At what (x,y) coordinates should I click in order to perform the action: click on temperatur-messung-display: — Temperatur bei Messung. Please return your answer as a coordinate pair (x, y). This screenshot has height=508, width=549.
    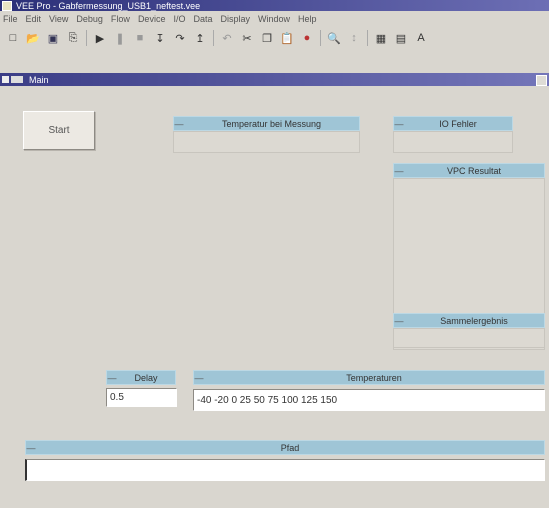
    Looking at the image, I should click on (266, 134).